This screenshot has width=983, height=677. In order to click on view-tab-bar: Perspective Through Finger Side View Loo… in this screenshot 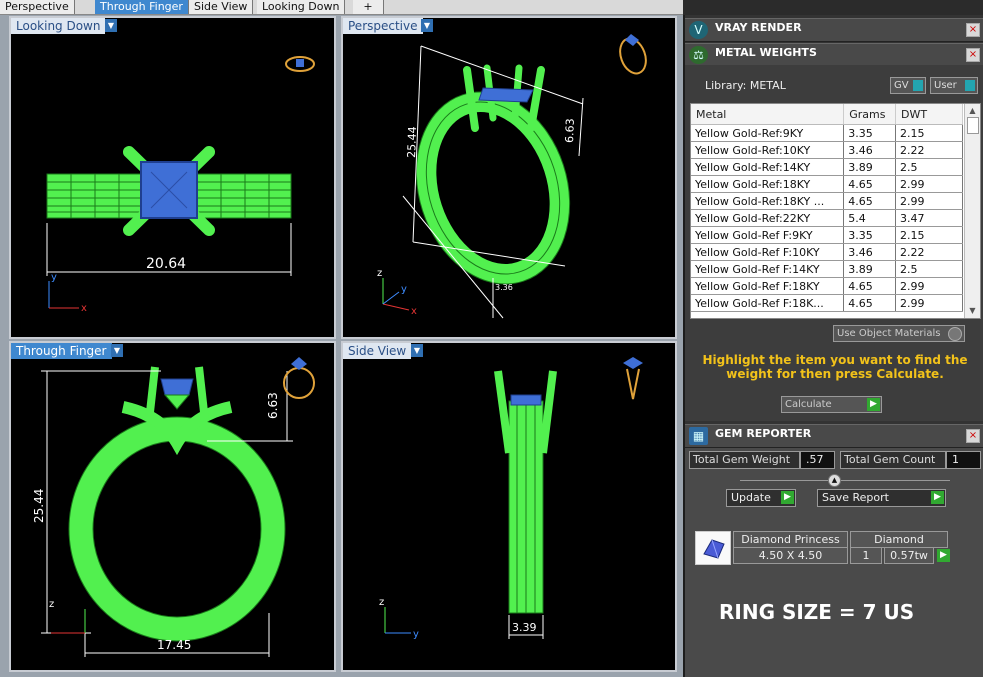, I will do `click(341, 7)`.